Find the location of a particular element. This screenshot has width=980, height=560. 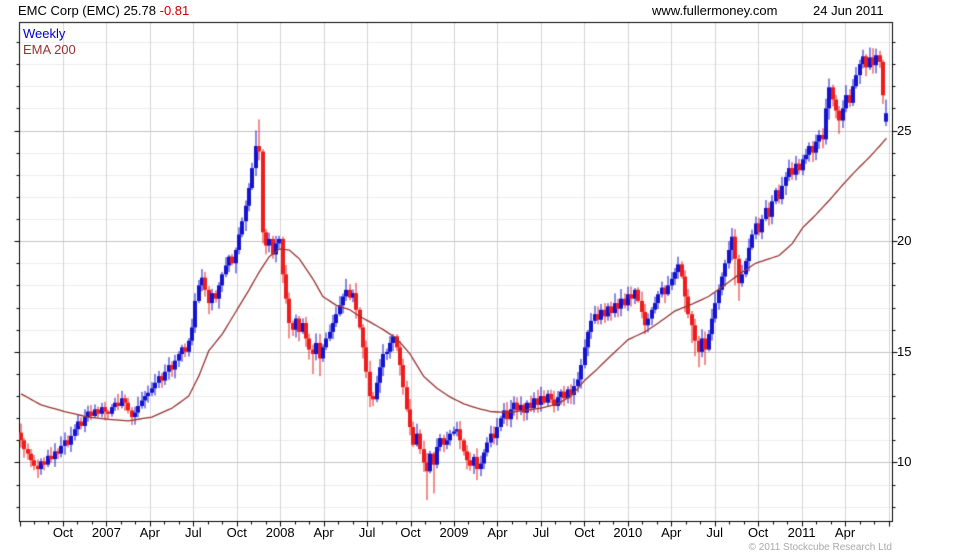

copyright-notice: © 2011 Stockcube Research Ltd is located at coordinates (820, 547).